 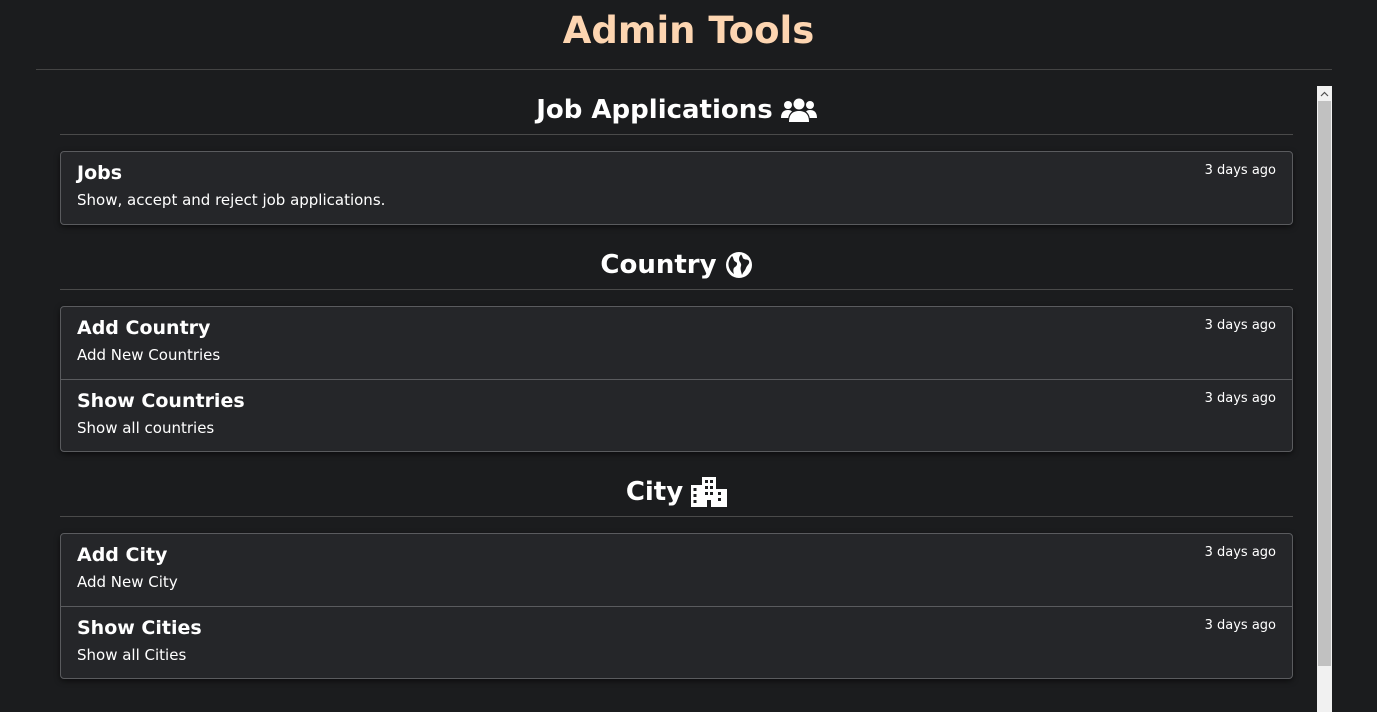 What do you see at coordinates (709, 492) in the screenshot?
I see `city-icon` at bounding box center [709, 492].